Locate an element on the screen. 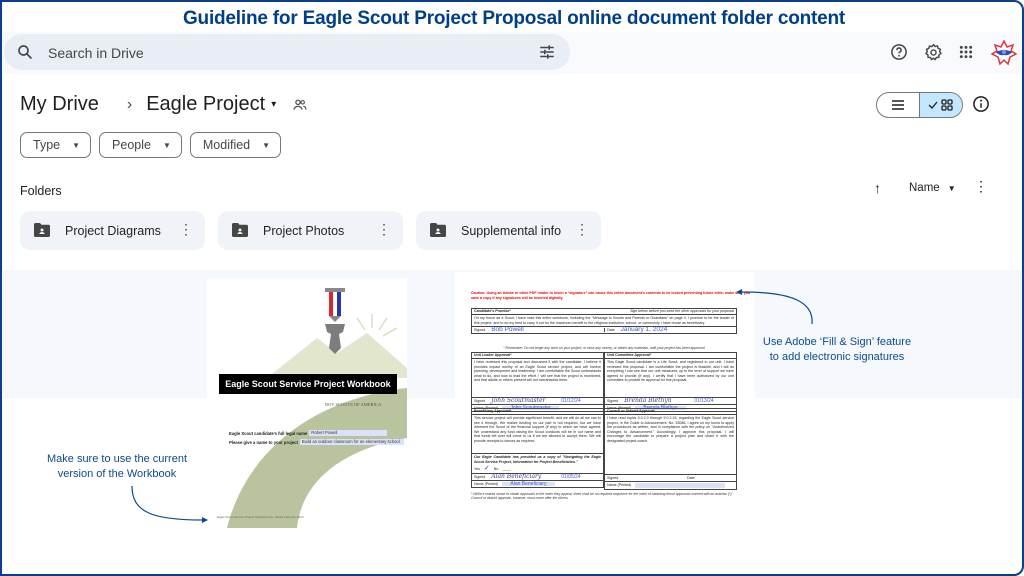 Image resolution: width=1024 pixels, height=576 pixels. signature-arrowhead is located at coordinates (739, 292).